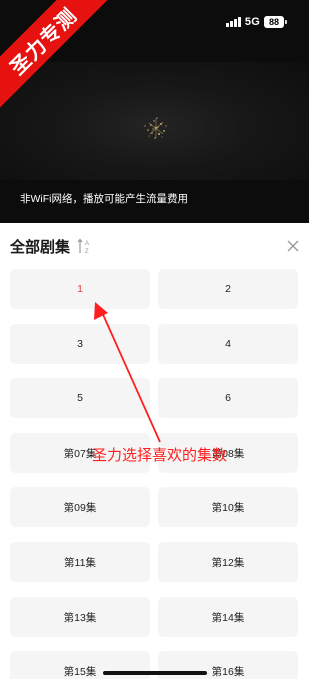  I want to click on episode-tile: 2, so click(228, 289).